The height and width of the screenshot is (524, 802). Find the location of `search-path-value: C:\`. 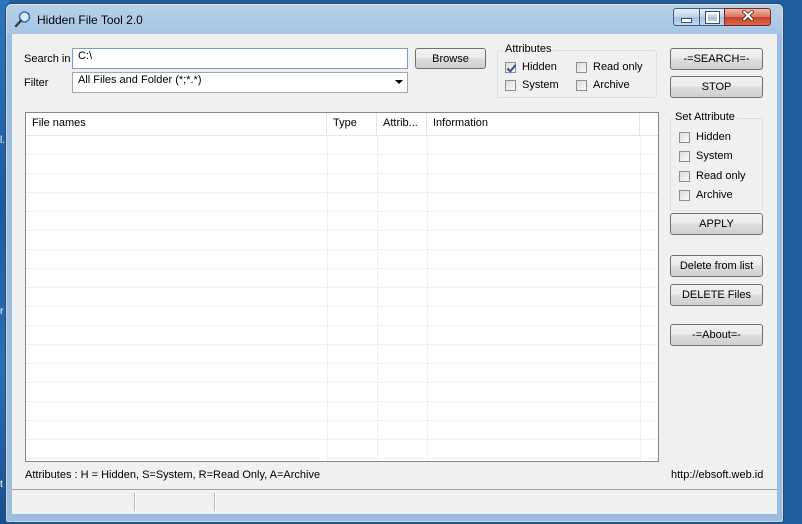

search-path-value: C:\ is located at coordinates (85, 56).